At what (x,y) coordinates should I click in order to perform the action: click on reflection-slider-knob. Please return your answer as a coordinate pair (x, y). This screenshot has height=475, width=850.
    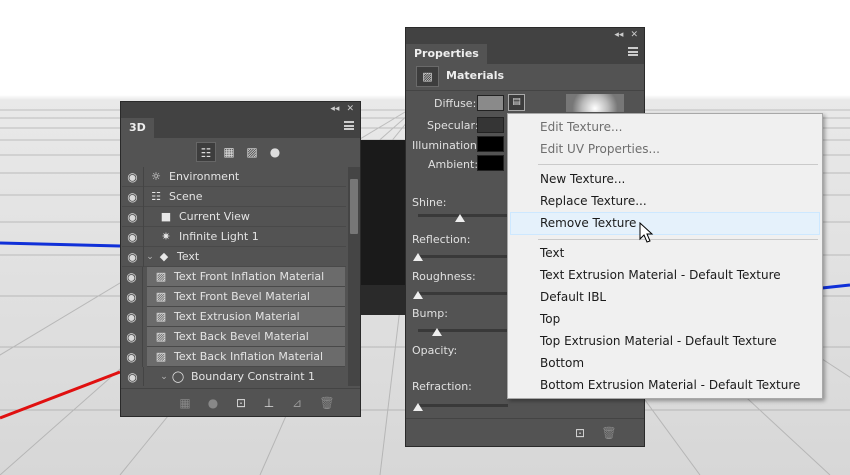
    Looking at the image, I should click on (418, 257).